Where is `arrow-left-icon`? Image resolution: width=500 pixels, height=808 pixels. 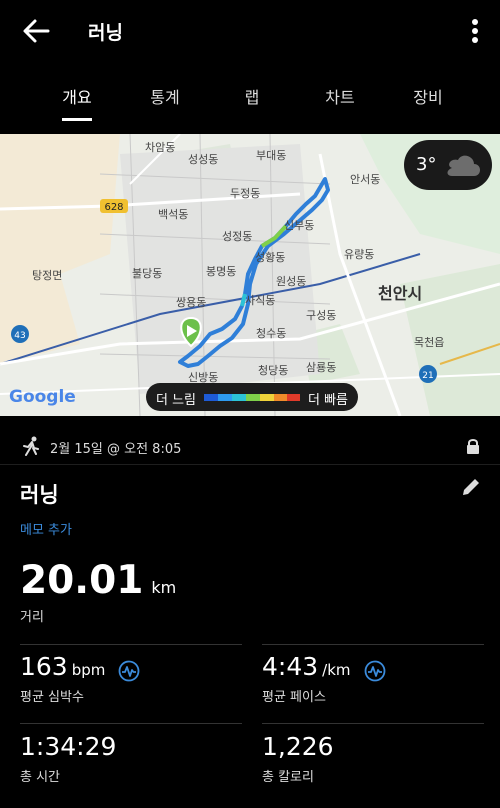
arrow-left-icon is located at coordinates (36, 31).